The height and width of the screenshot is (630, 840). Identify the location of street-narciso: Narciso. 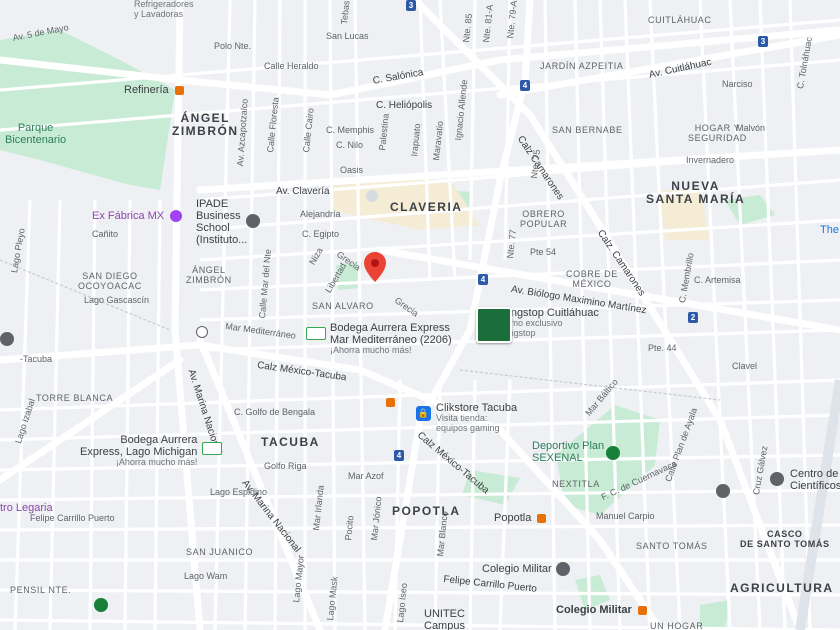
(737, 84).